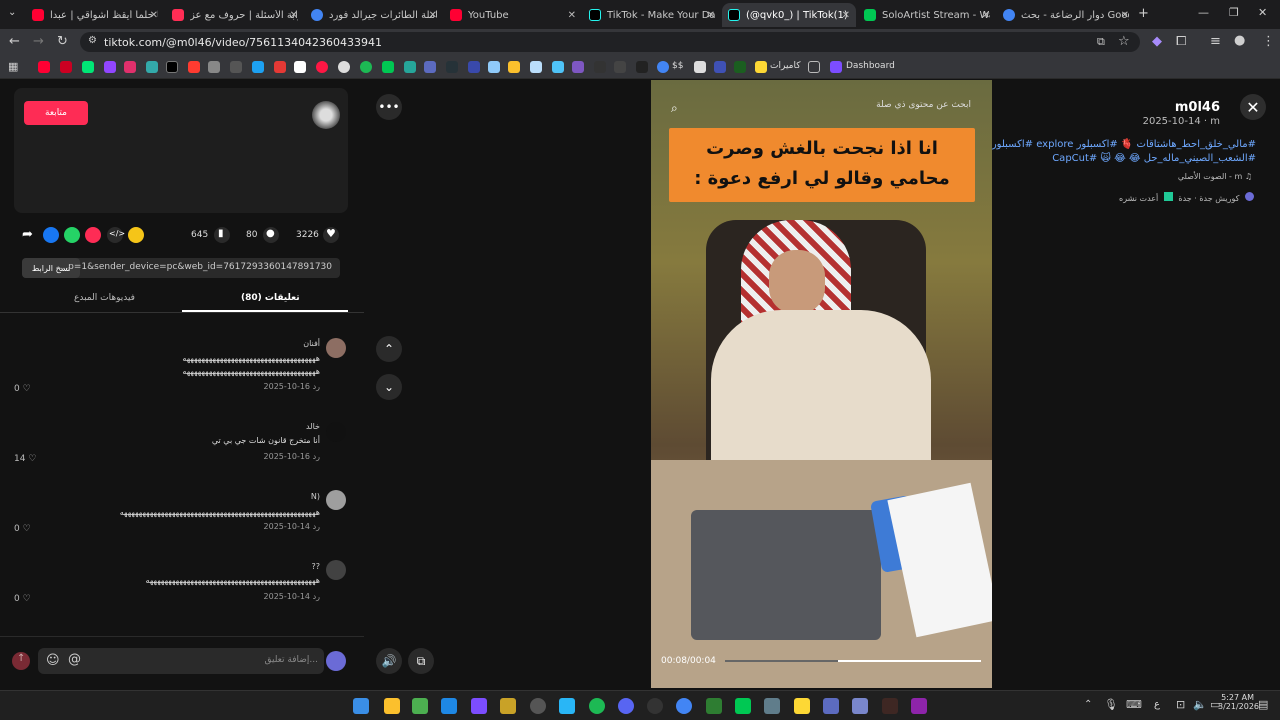 This screenshot has height=720, width=1280. I want to click on picture-in-picture-button: ⧉, so click(421, 661).